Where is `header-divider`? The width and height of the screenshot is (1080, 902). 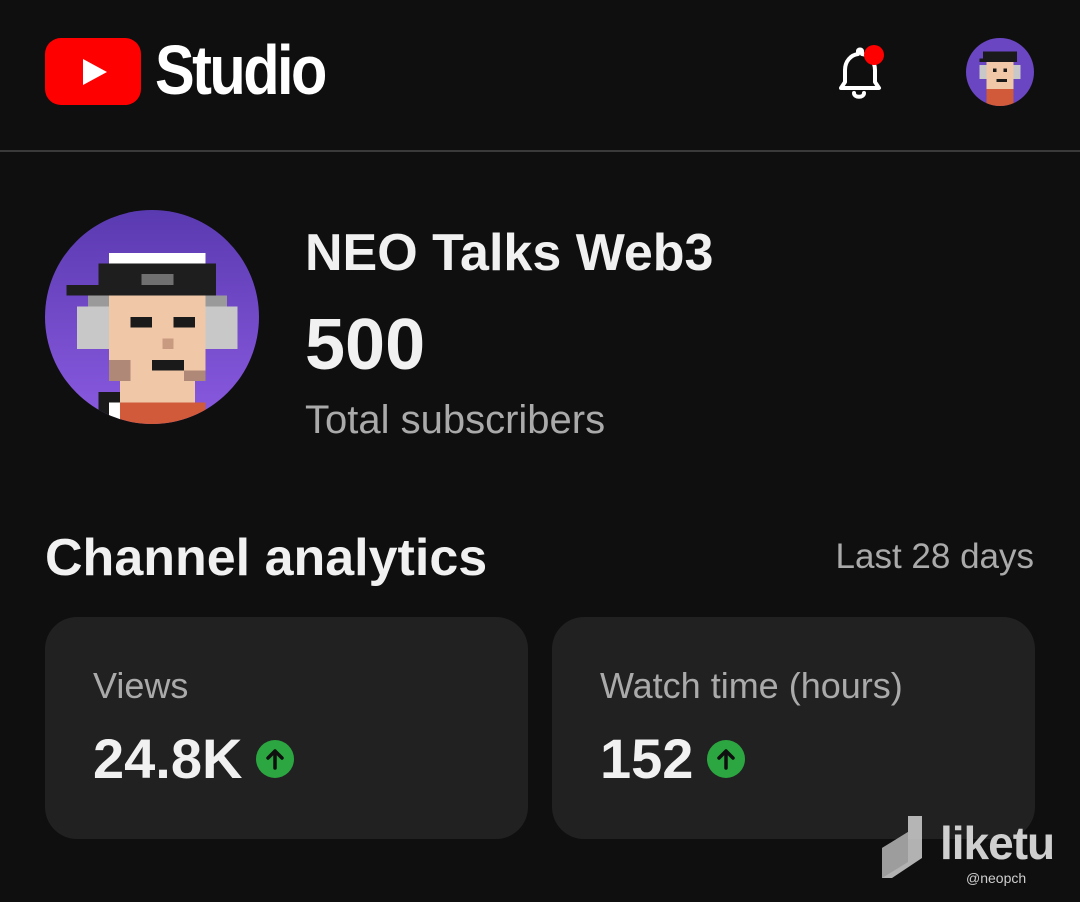 header-divider is located at coordinates (540, 151).